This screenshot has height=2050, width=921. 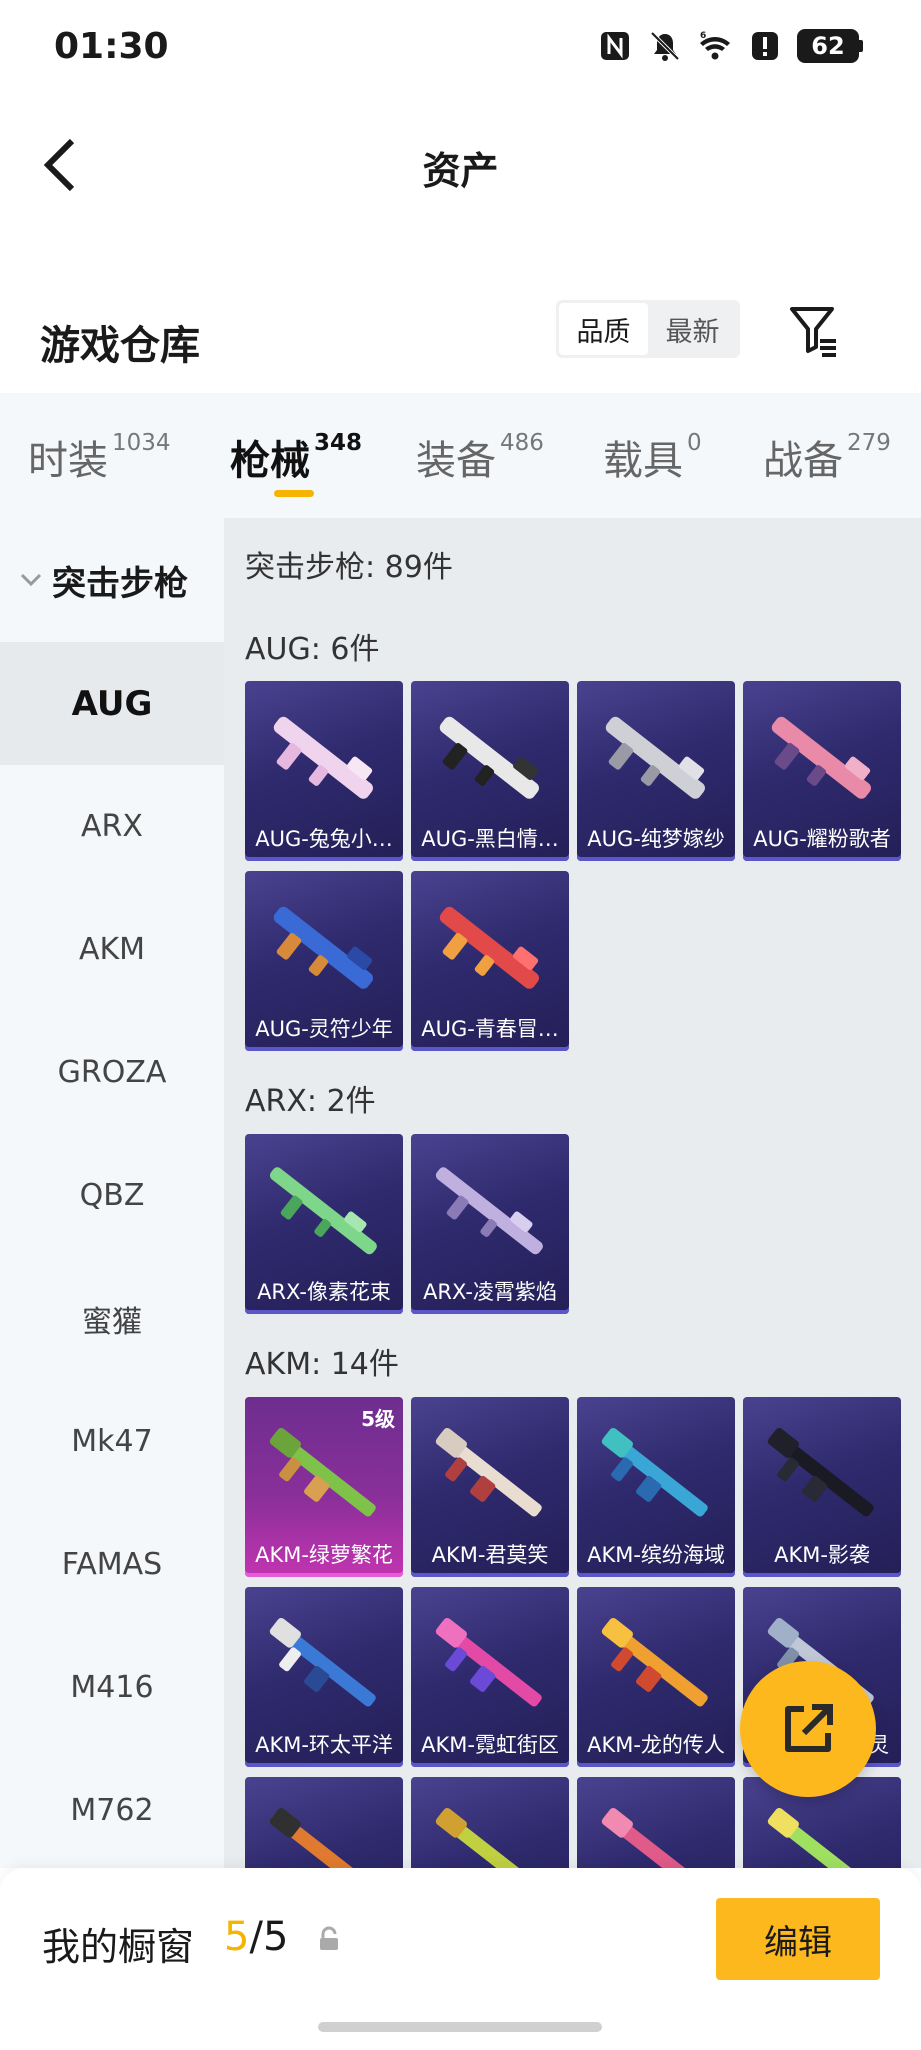 I want to click on status-icons: 6 62, so click(x=730, y=46).